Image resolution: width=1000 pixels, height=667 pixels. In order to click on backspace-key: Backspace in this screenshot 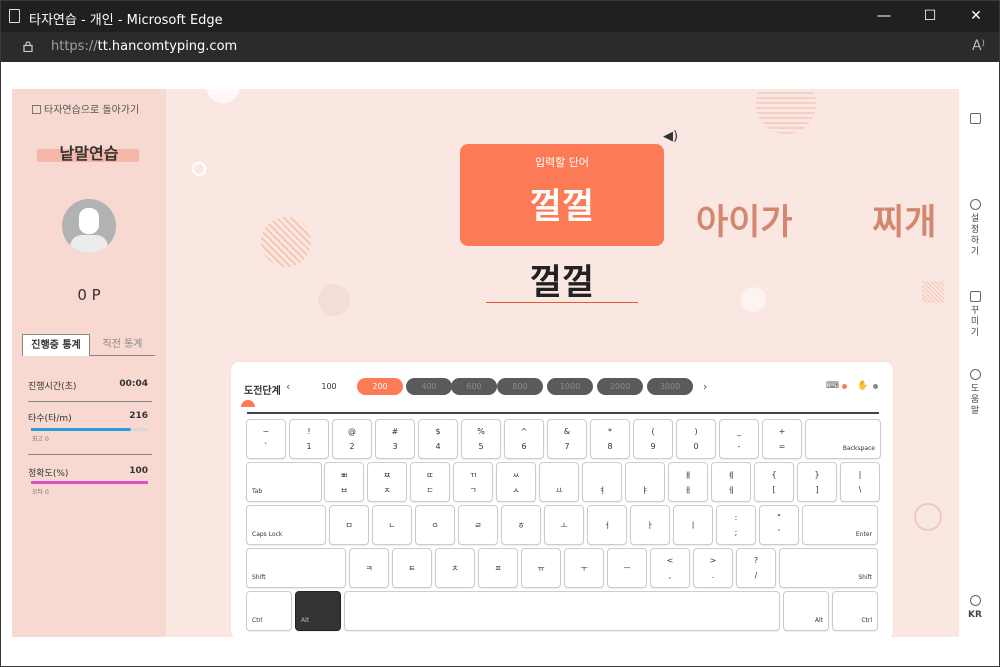, I will do `click(843, 439)`.